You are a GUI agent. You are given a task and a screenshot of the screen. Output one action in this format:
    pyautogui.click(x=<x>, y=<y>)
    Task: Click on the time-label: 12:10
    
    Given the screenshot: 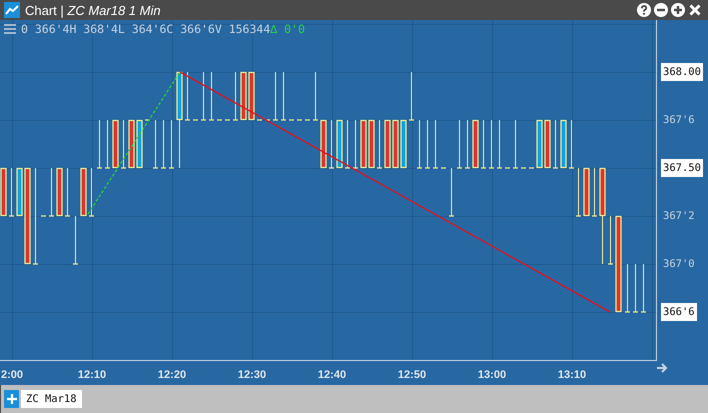 What is the action you would take?
    pyautogui.click(x=92, y=375)
    